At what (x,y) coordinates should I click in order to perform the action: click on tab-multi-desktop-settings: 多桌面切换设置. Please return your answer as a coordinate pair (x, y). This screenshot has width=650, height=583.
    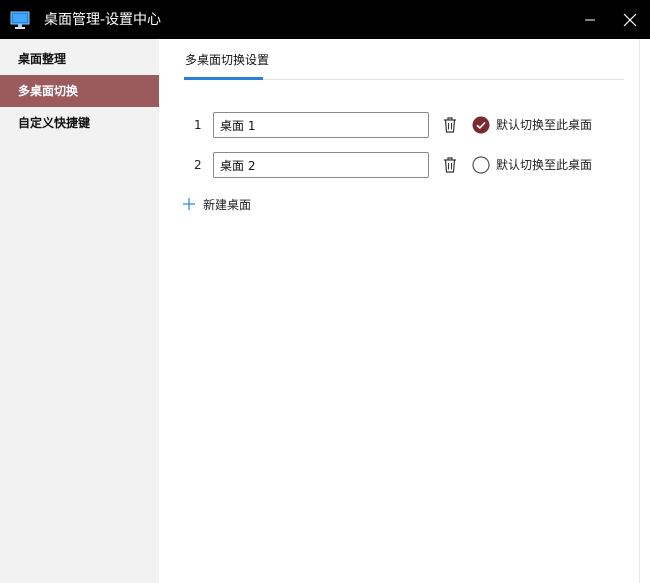
    Looking at the image, I should click on (227, 60).